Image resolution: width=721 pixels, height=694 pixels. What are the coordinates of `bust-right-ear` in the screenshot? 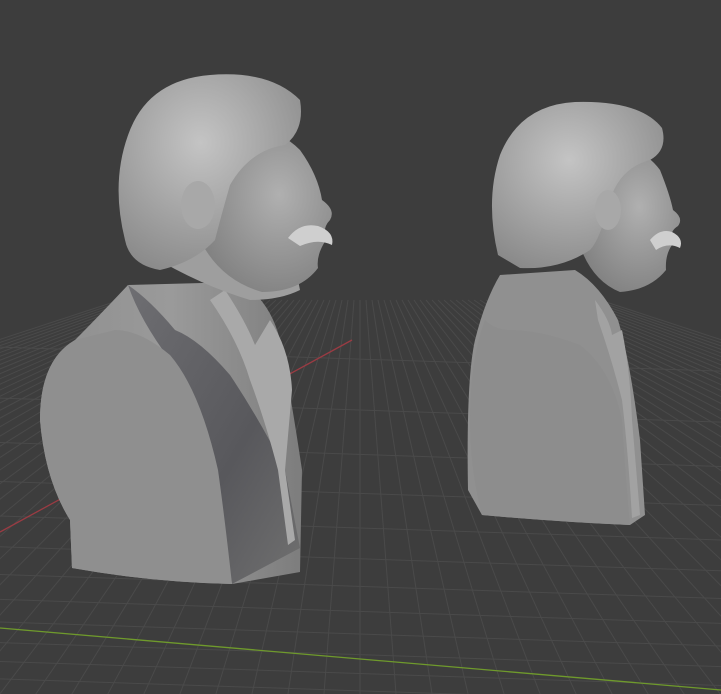 It's located at (608, 210).